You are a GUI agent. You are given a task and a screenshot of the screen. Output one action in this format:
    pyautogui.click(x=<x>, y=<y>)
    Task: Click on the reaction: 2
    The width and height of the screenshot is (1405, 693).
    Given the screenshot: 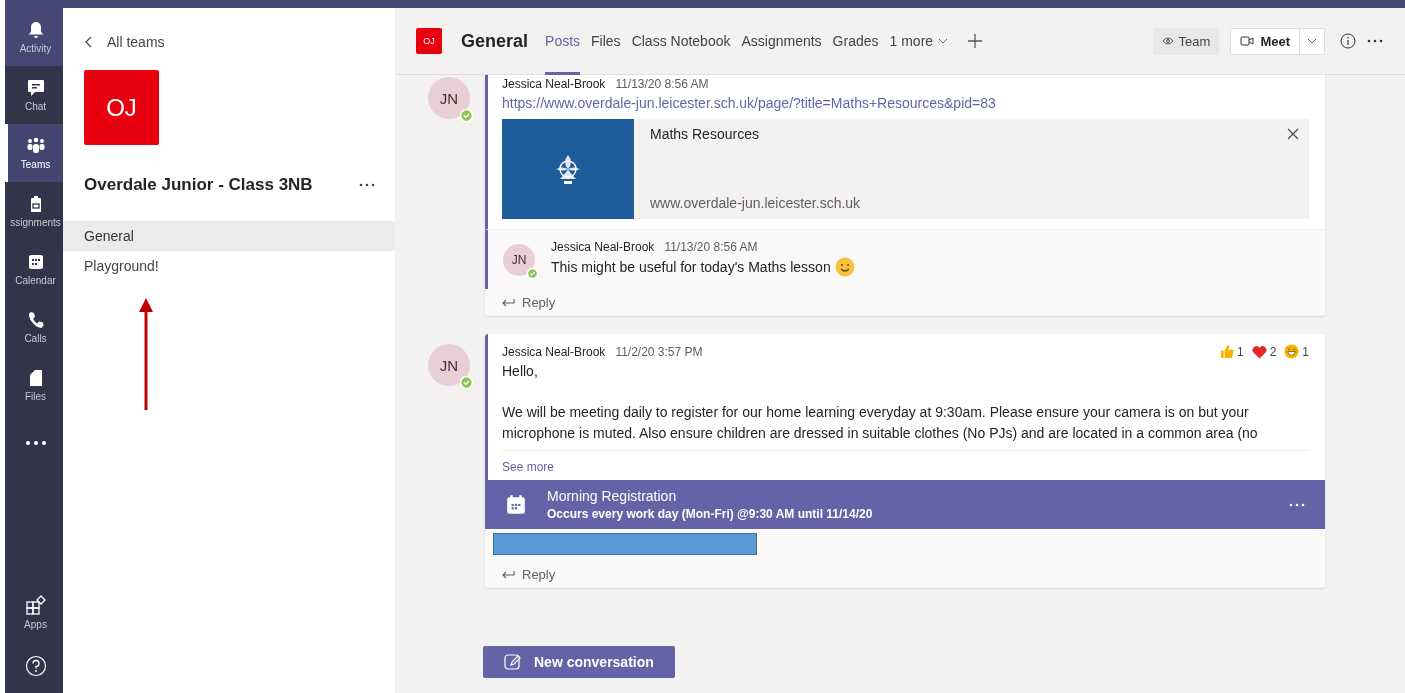 What is the action you would take?
    pyautogui.click(x=1264, y=351)
    